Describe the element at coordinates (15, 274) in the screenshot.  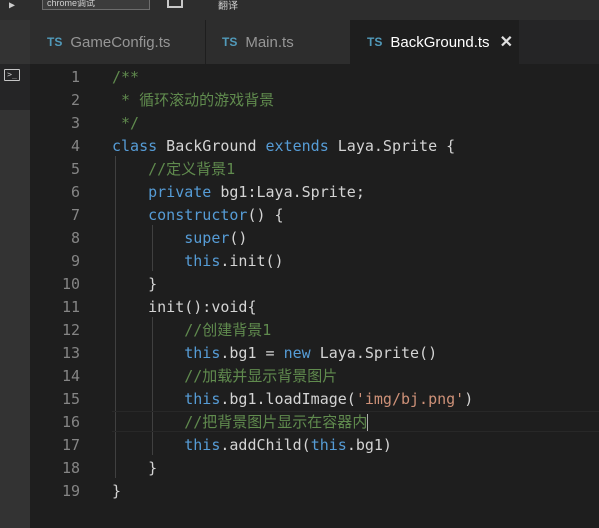
I see `activity-bar: >_` at that location.